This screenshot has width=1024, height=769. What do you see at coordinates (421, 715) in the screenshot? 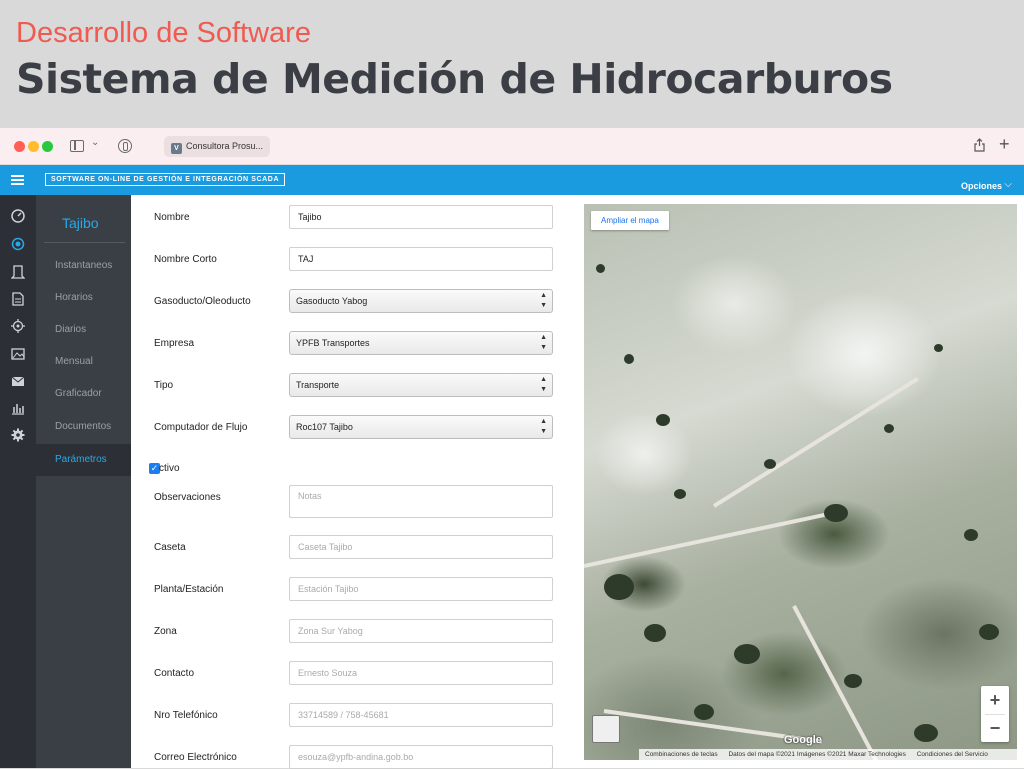
I see `telefono-input: 33714589 / 758-45681` at bounding box center [421, 715].